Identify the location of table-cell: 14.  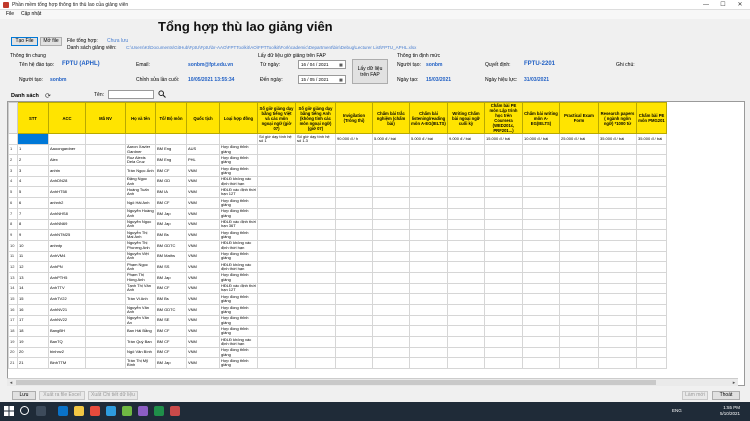
(33, 288).